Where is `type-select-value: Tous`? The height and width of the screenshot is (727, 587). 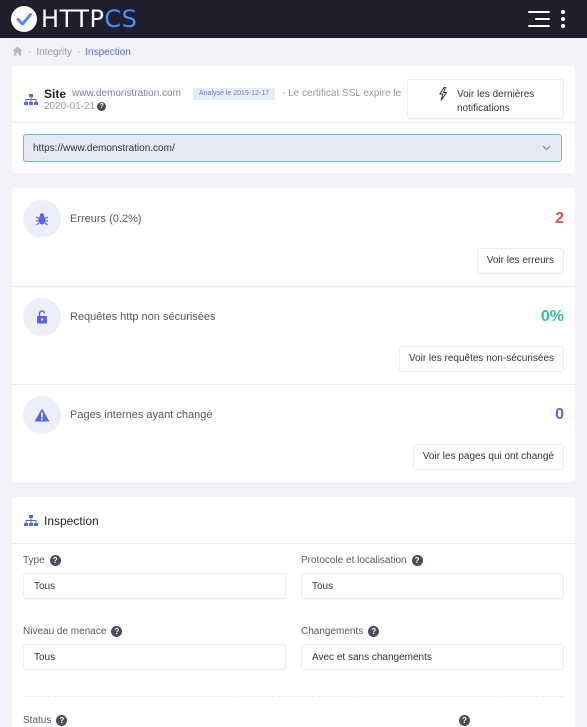
type-select-value: Tous is located at coordinates (45, 586).